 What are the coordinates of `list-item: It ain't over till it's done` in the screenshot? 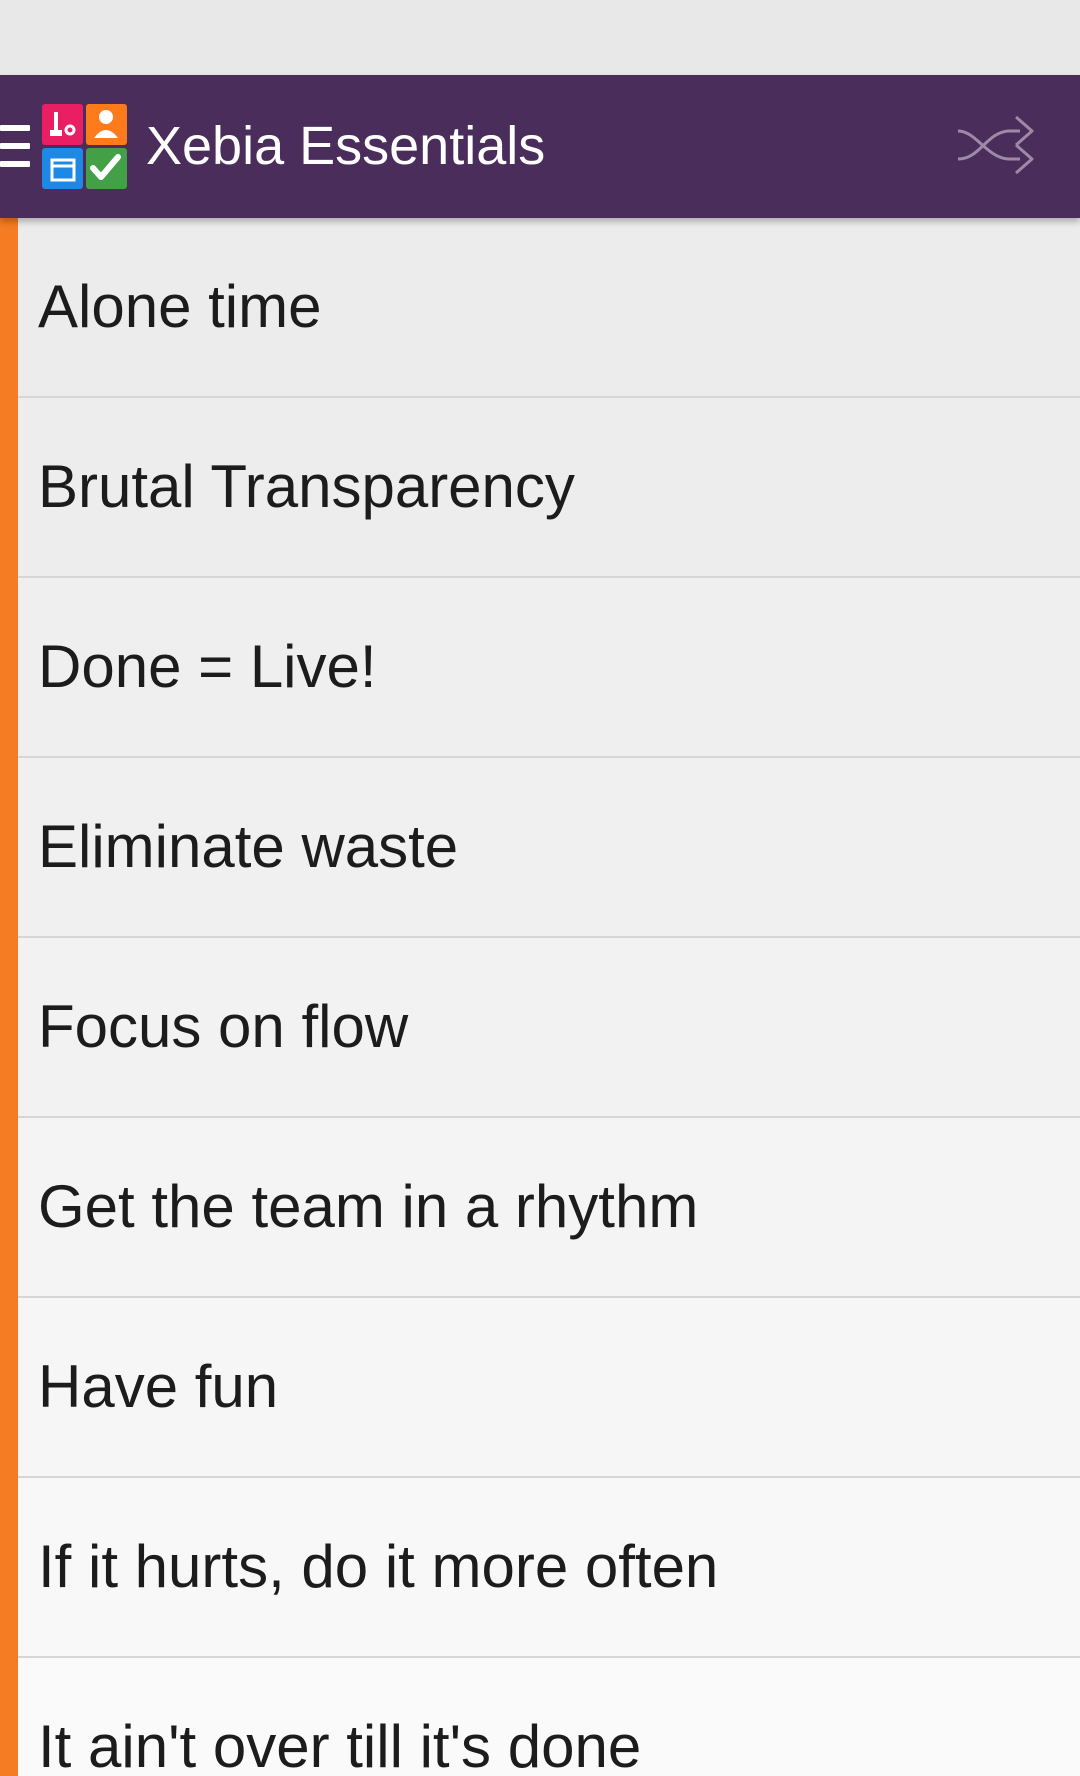 It's located at (549, 1717).